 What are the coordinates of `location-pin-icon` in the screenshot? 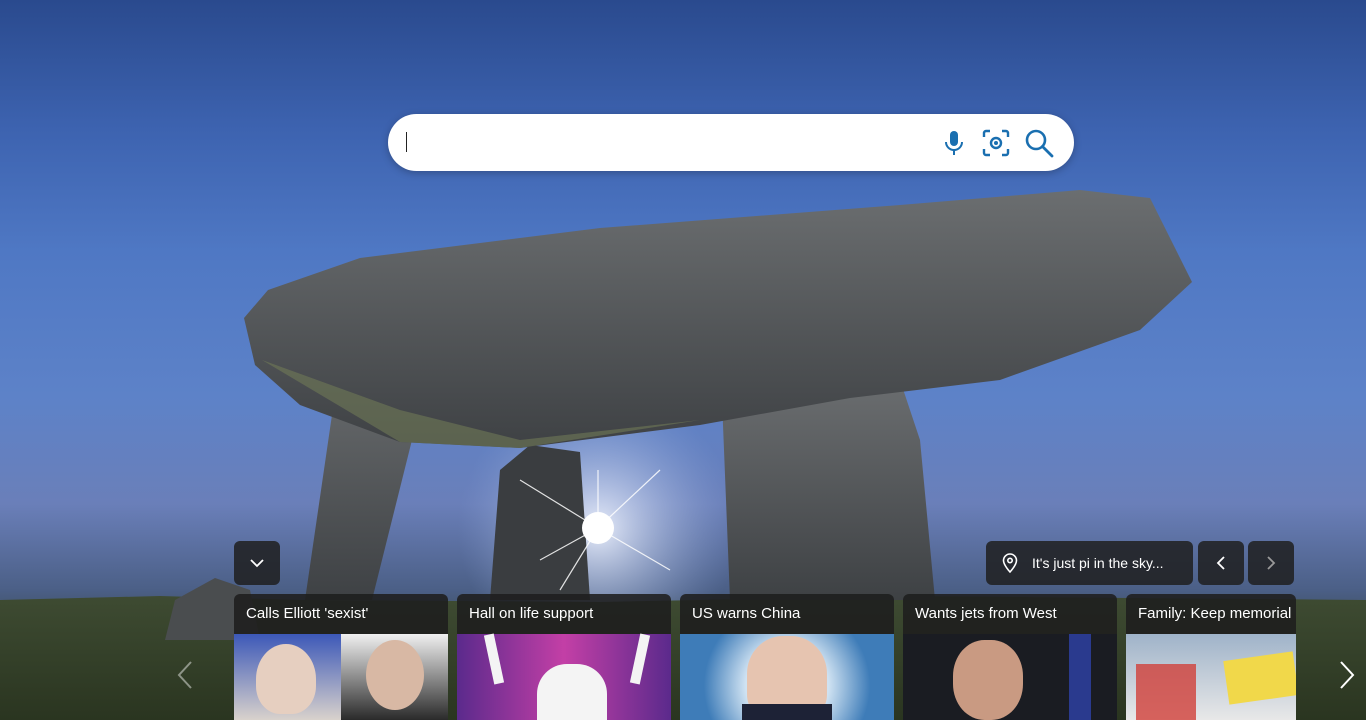 It's located at (1010, 563).